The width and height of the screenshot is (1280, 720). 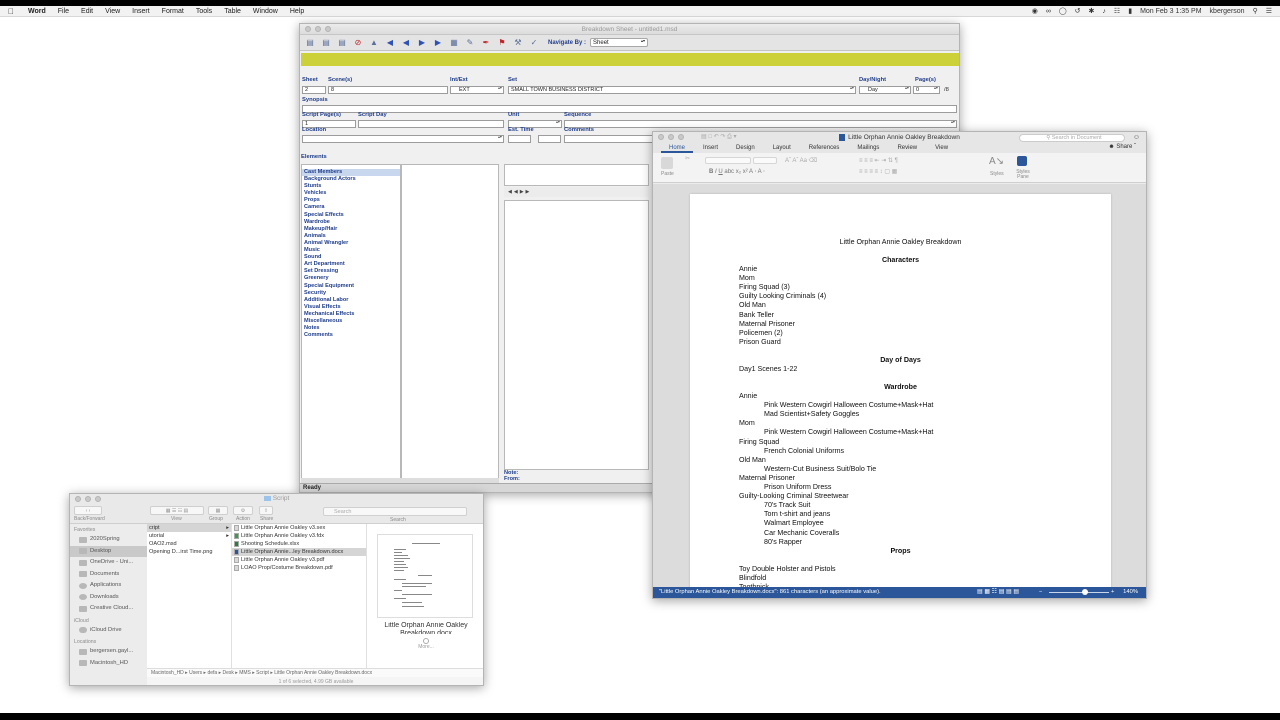 I want to click on element-category: Notes, so click(x=351, y=328).